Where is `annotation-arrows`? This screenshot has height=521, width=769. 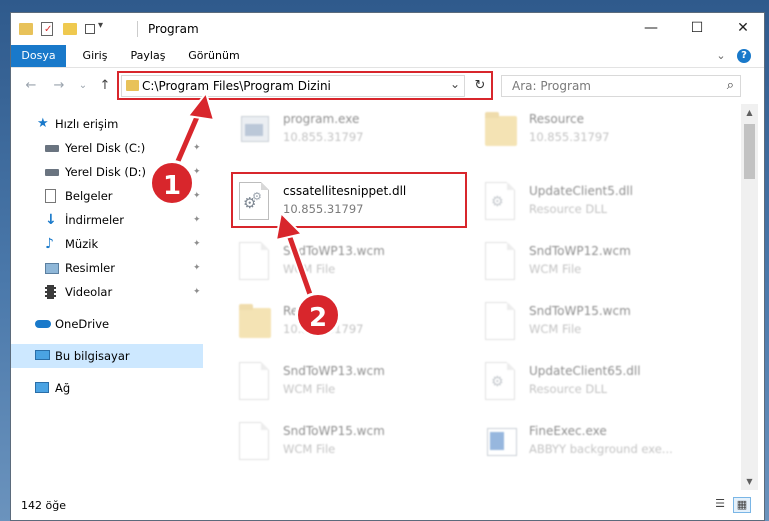
annotation-arrows is located at coordinates (242, 197).